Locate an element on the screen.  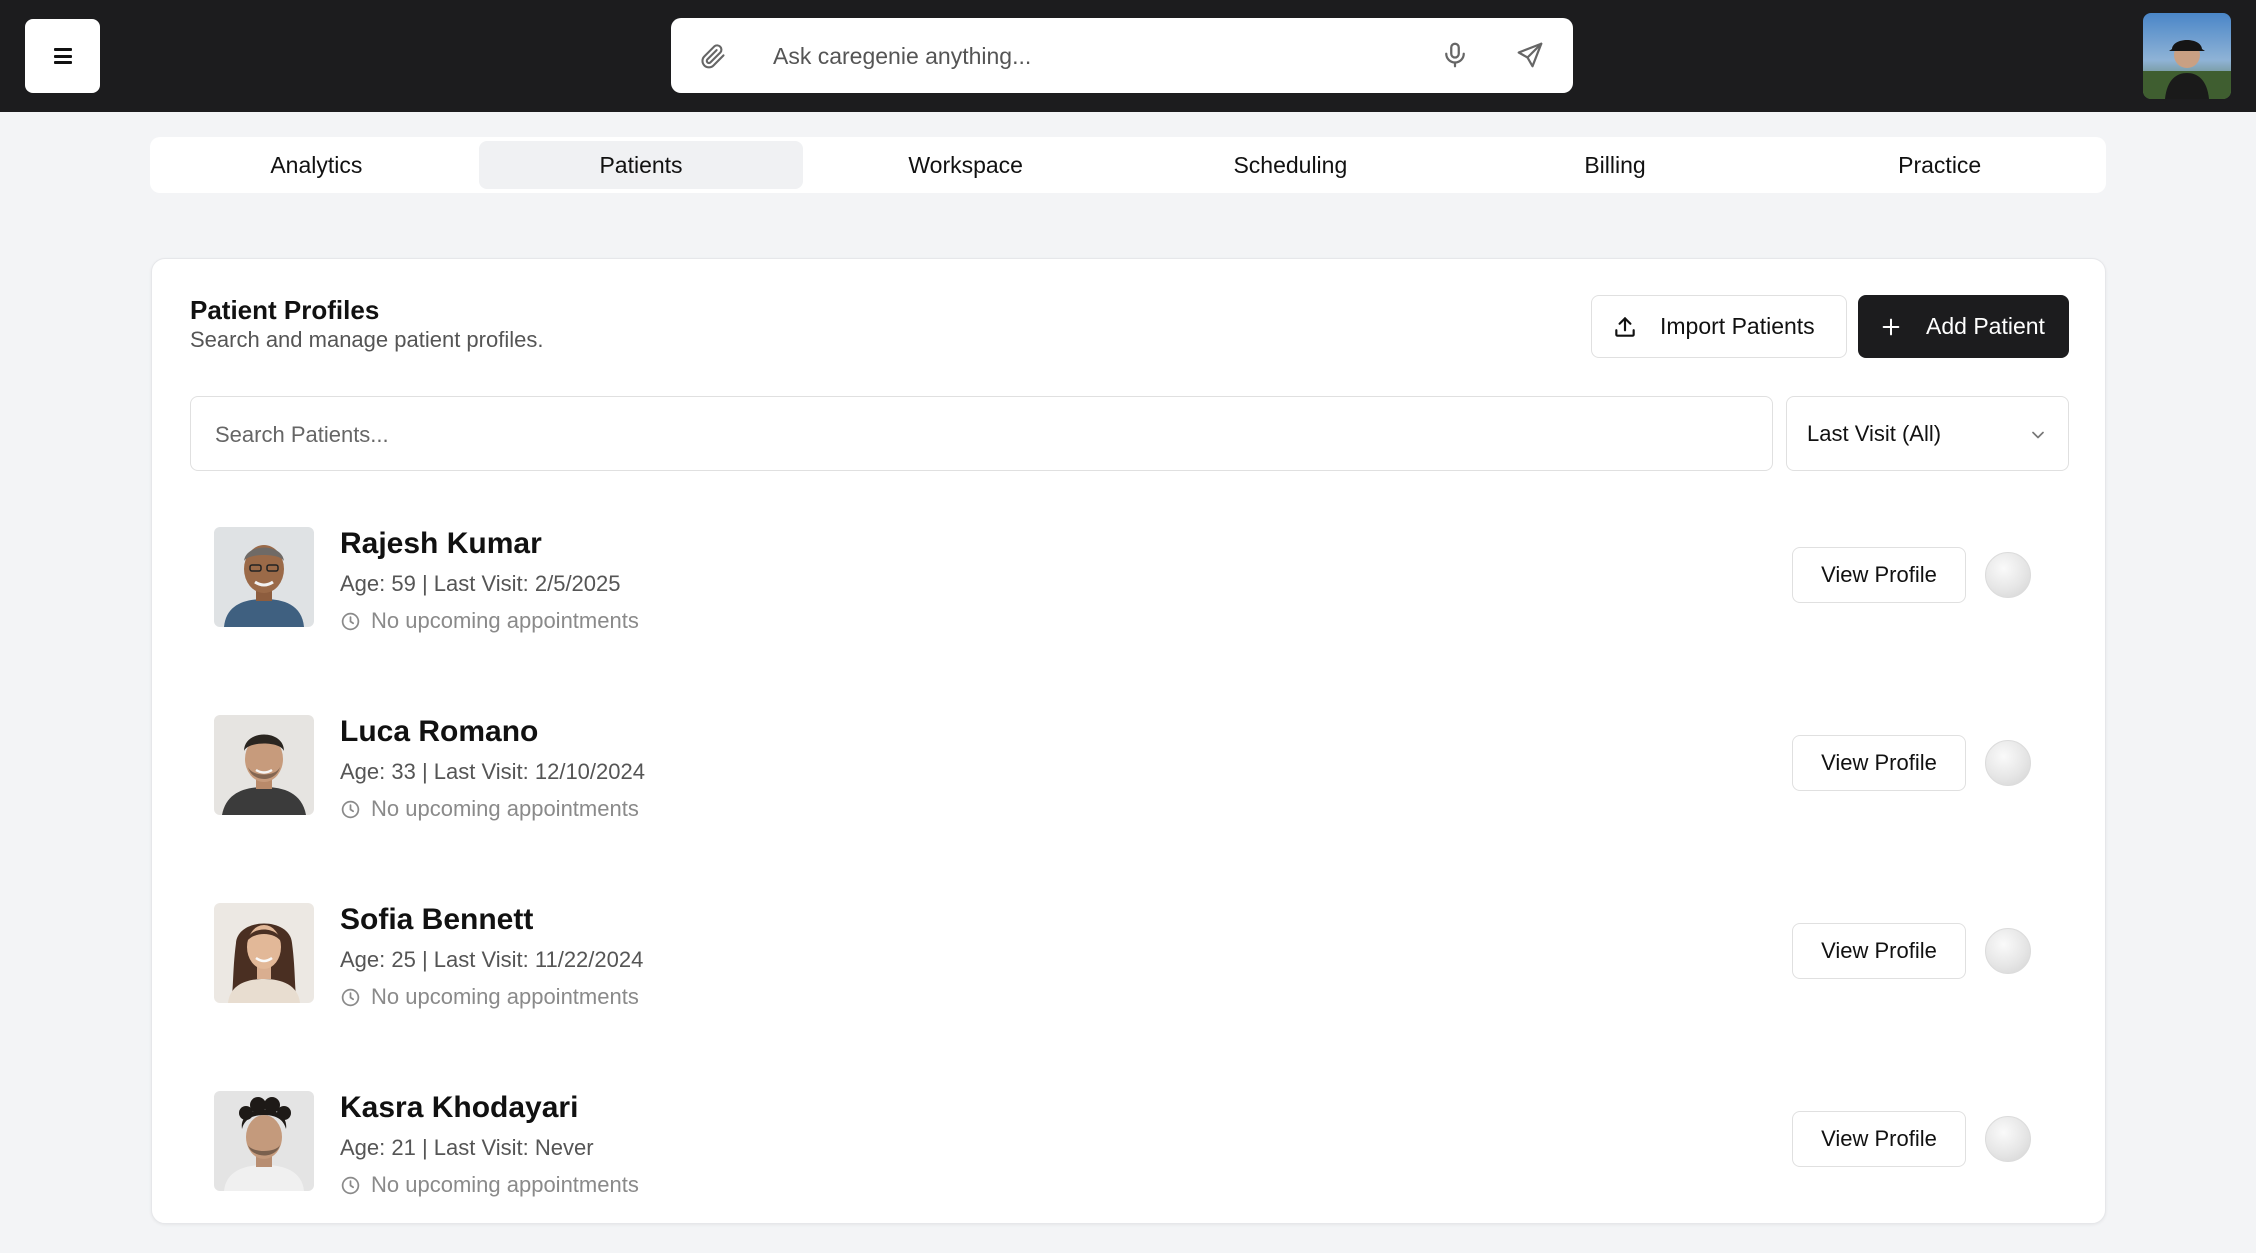
patient-meta: Age: 33 | Last Visit: 12/10/2024 is located at coordinates (492, 771).